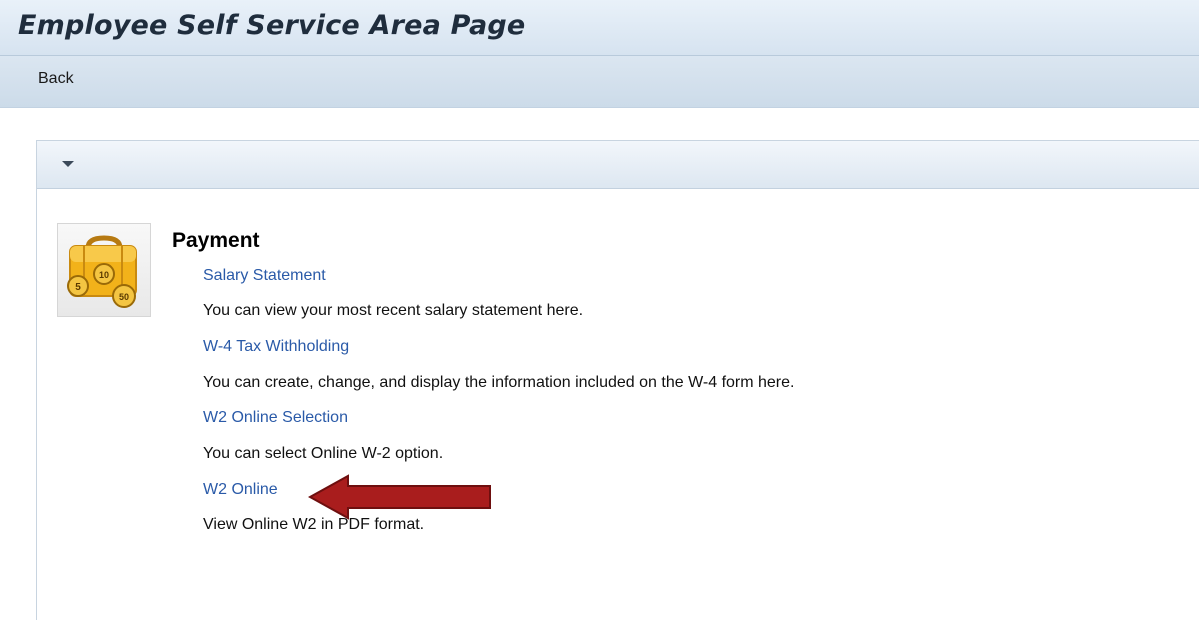  What do you see at coordinates (56, 79) in the screenshot?
I see `back-button: Back` at bounding box center [56, 79].